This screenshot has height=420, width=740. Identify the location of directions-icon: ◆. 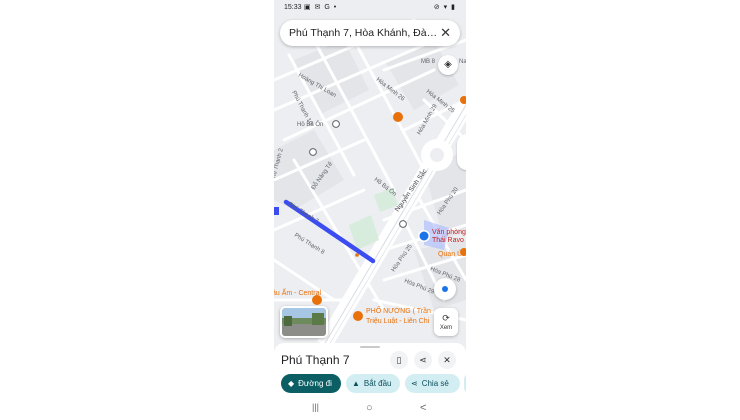
(291, 383).